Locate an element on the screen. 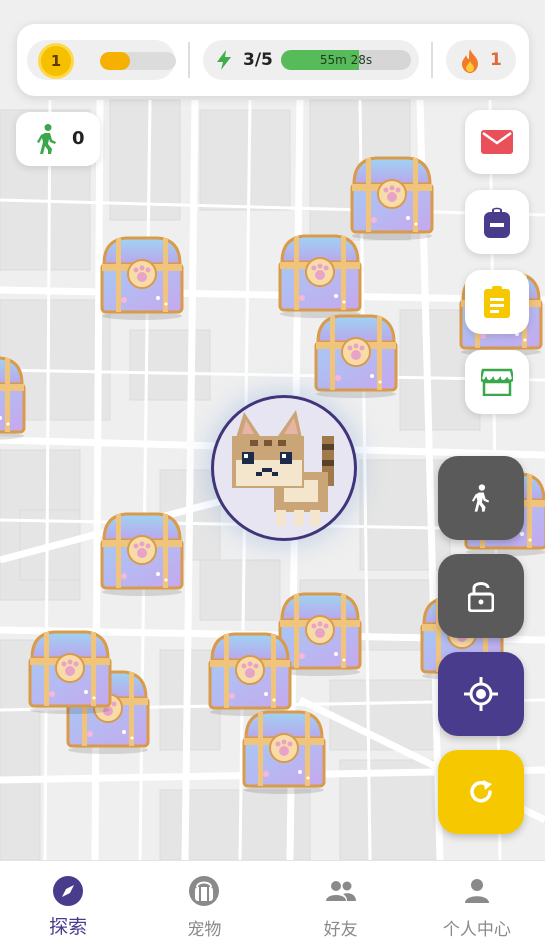  step-count: 0 is located at coordinates (78, 138).